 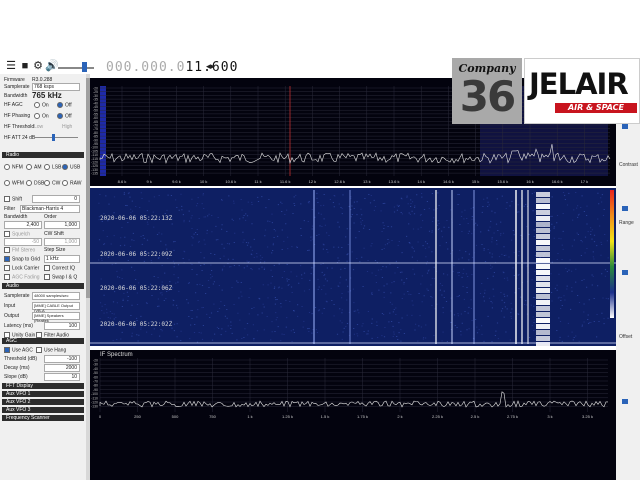 I want to click on waterfall-strong-signal, so click(x=543, y=236).